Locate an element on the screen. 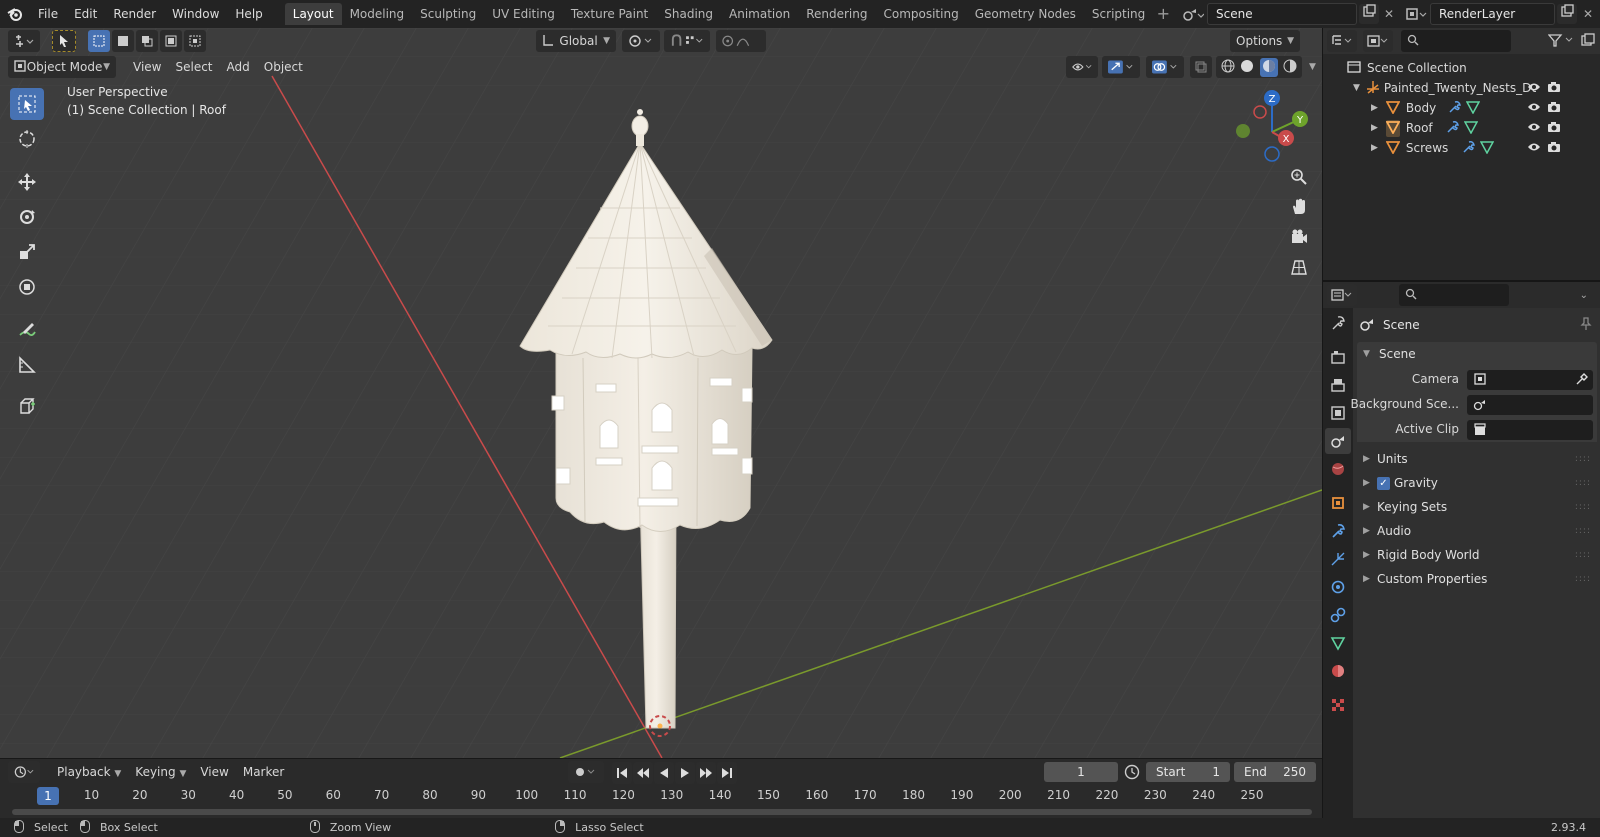 This screenshot has width=1600, height=837. menu-window: Window is located at coordinates (195, 14).